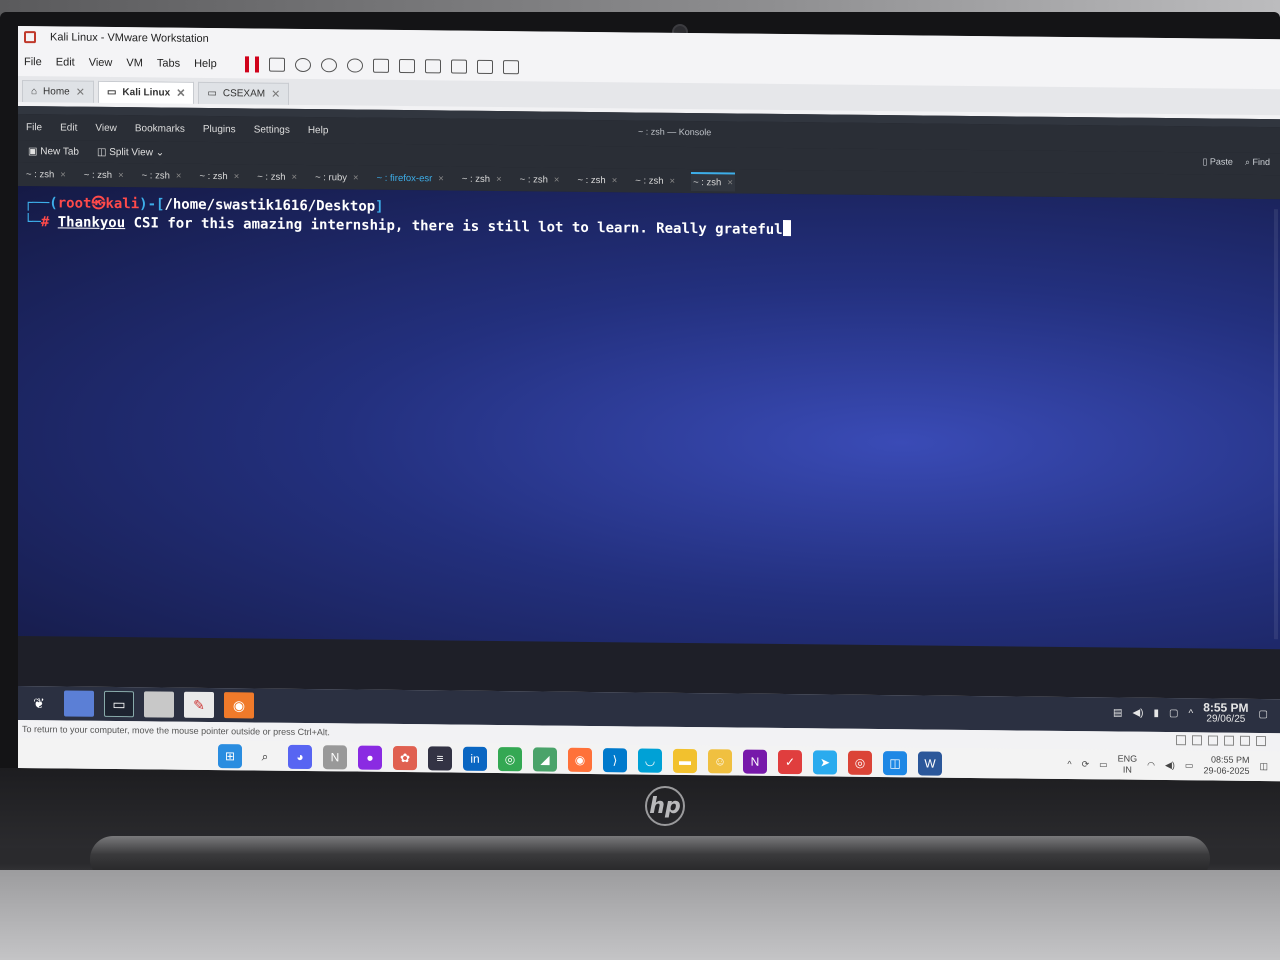 Image resolution: width=1280 pixels, height=960 pixels. Describe the element at coordinates (510, 759) in the screenshot. I see `chrome-icon: ◎` at that location.